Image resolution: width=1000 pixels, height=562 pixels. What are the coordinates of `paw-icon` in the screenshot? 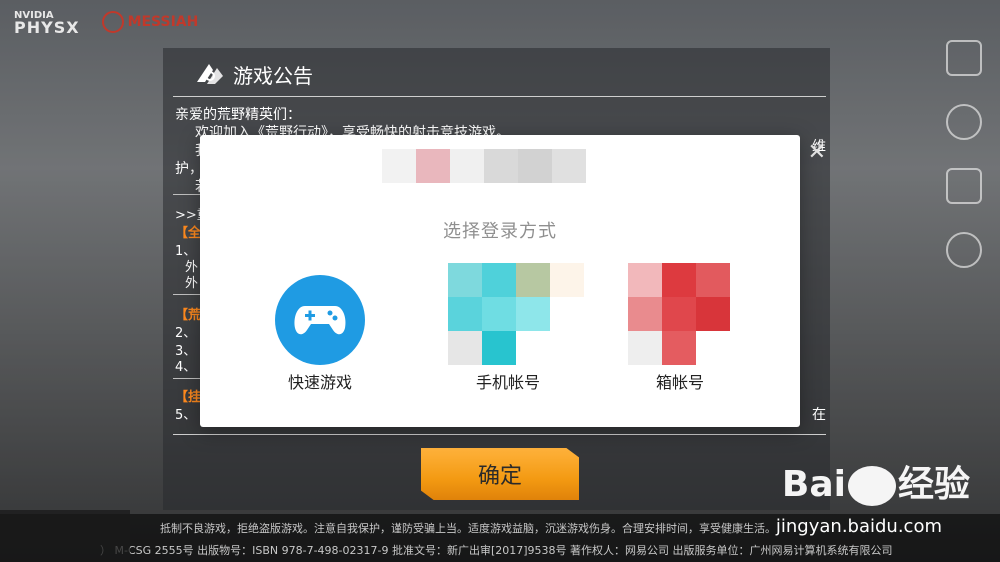 It's located at (871, 486).